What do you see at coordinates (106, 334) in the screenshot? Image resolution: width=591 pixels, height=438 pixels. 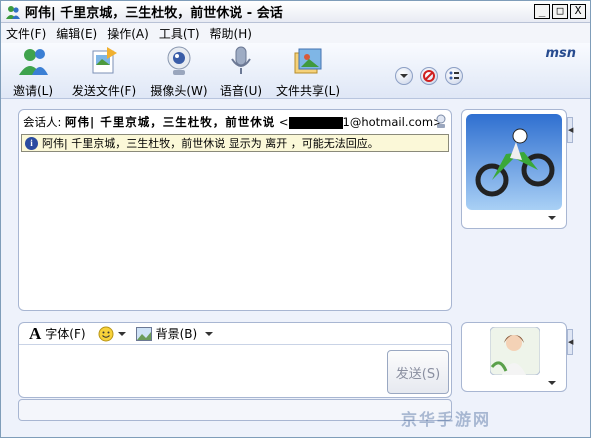 I see `emoticon-icon` at bounding box center [106, 334].